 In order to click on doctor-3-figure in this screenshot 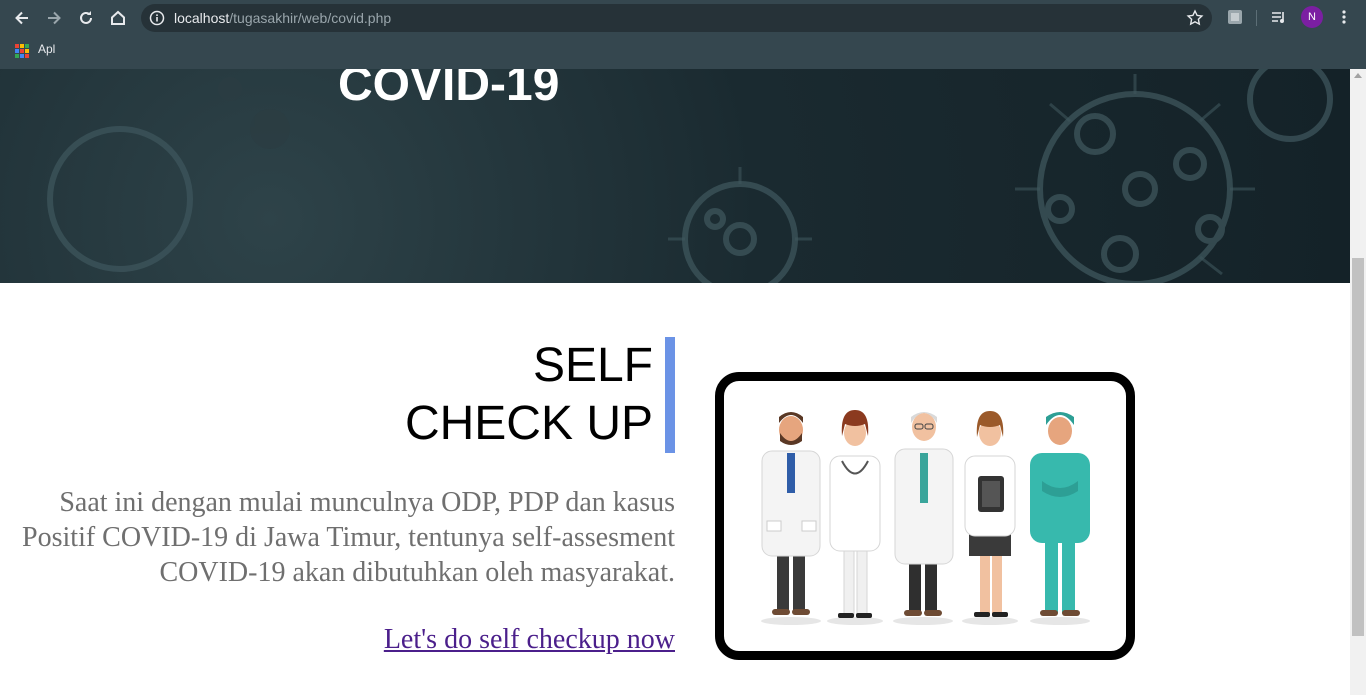, I will do `click(924, 514)`.